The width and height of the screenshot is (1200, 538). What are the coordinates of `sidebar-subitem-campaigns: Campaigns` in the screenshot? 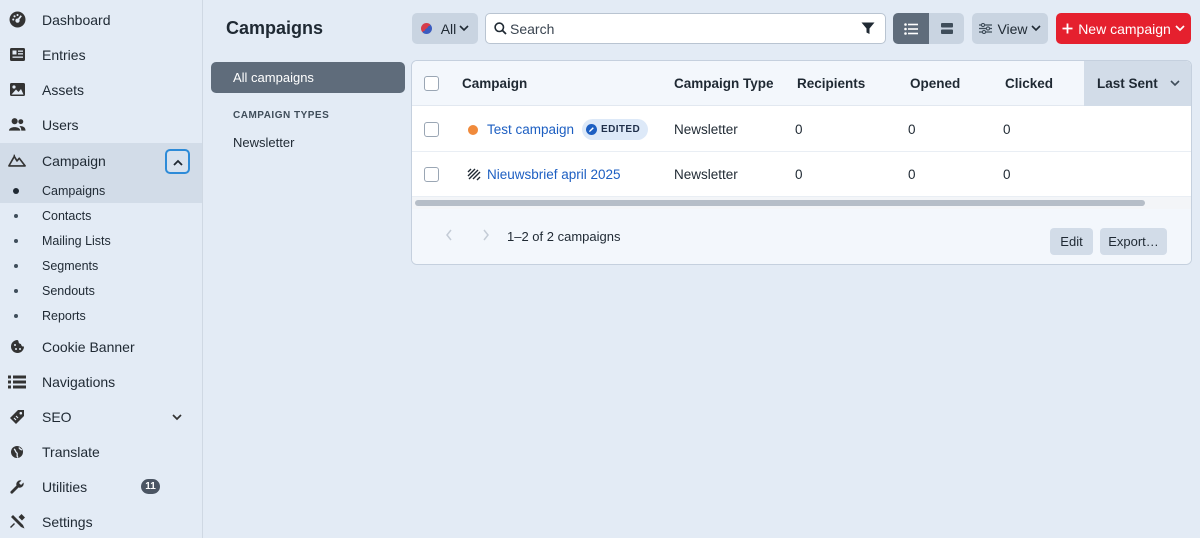 It's located at (101, 190).